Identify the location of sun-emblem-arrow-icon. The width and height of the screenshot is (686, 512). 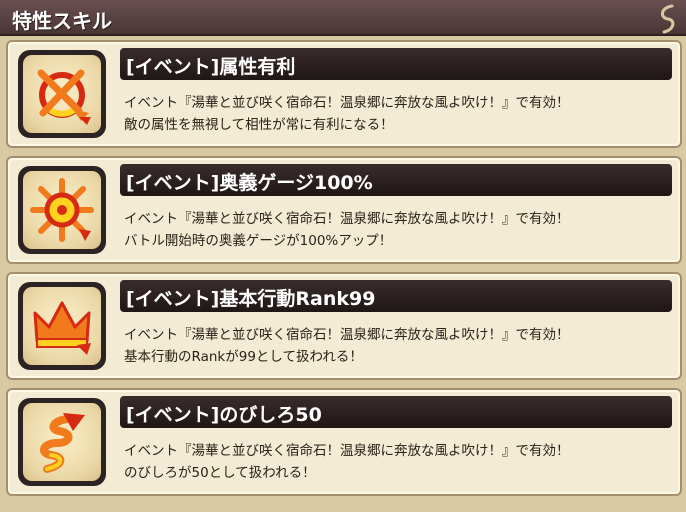
(62, 210).